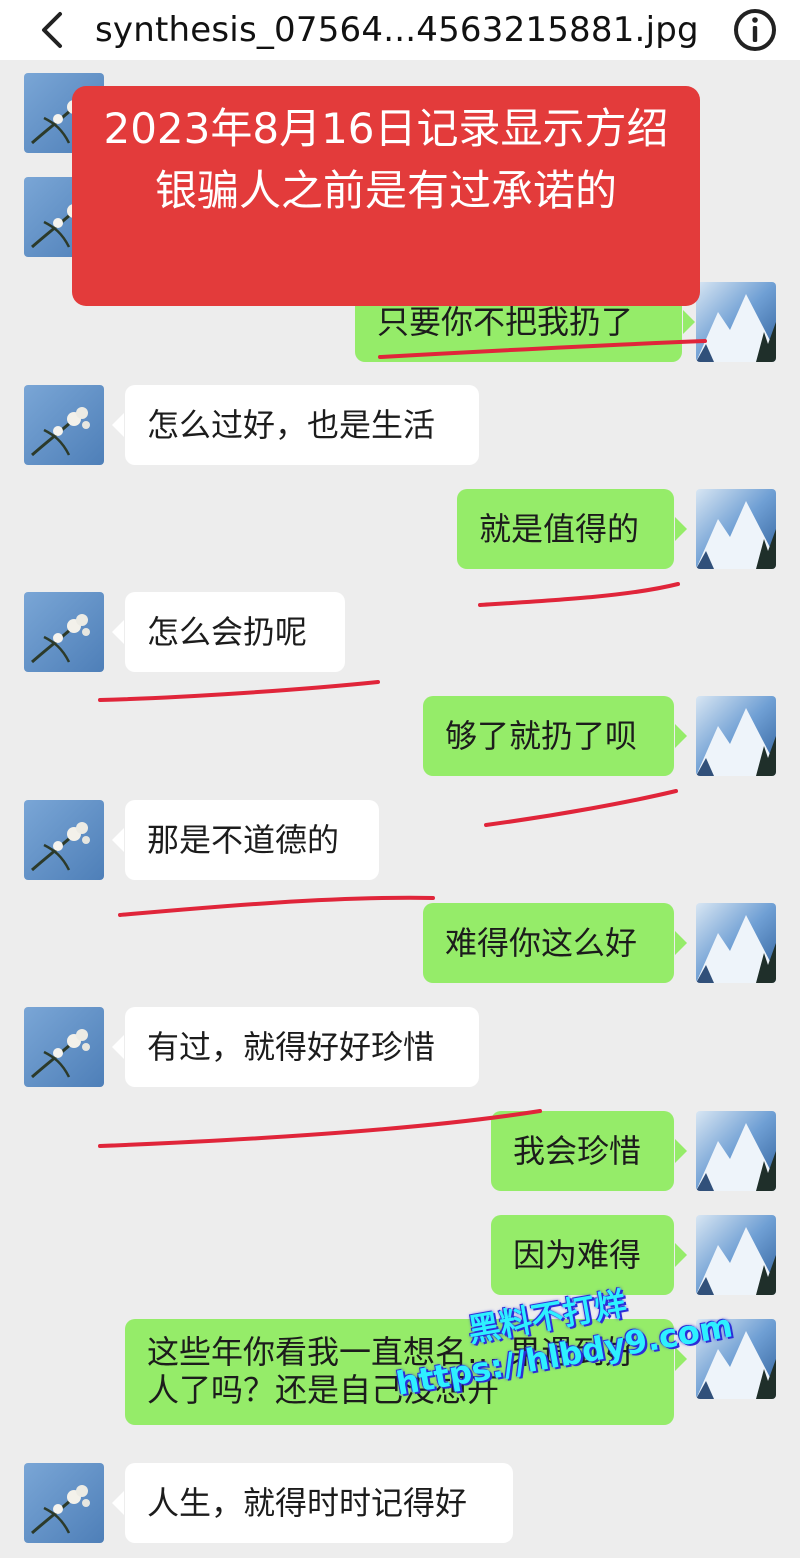 Image resolution: width=800 pixels, height=1558 pixels. I want to click on message-bubble-sent: 够了就扔了呗, so click(555, 736).